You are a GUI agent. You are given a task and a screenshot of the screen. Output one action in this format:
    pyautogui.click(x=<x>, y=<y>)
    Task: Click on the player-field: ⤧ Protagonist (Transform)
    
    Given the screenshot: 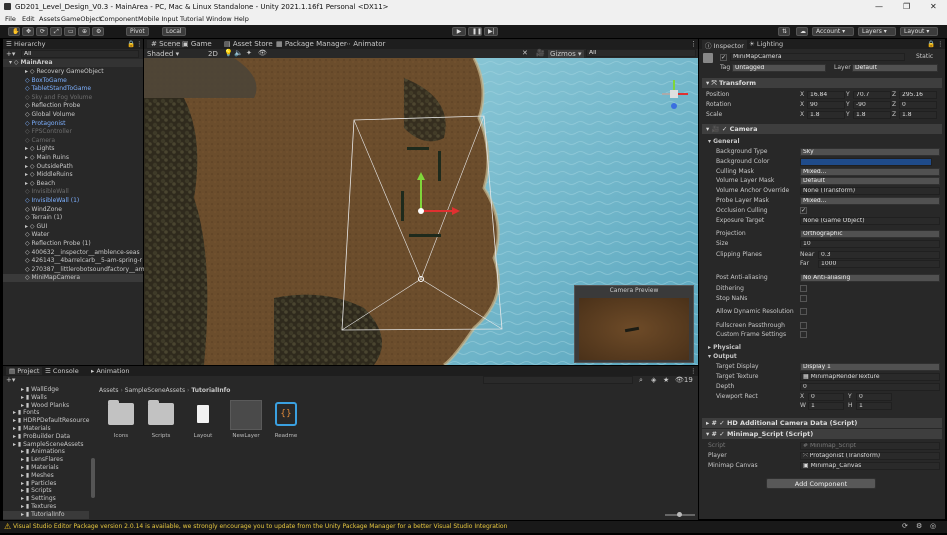 What is the action you would take?
    pyautogui.click(x=870, y=456)
    